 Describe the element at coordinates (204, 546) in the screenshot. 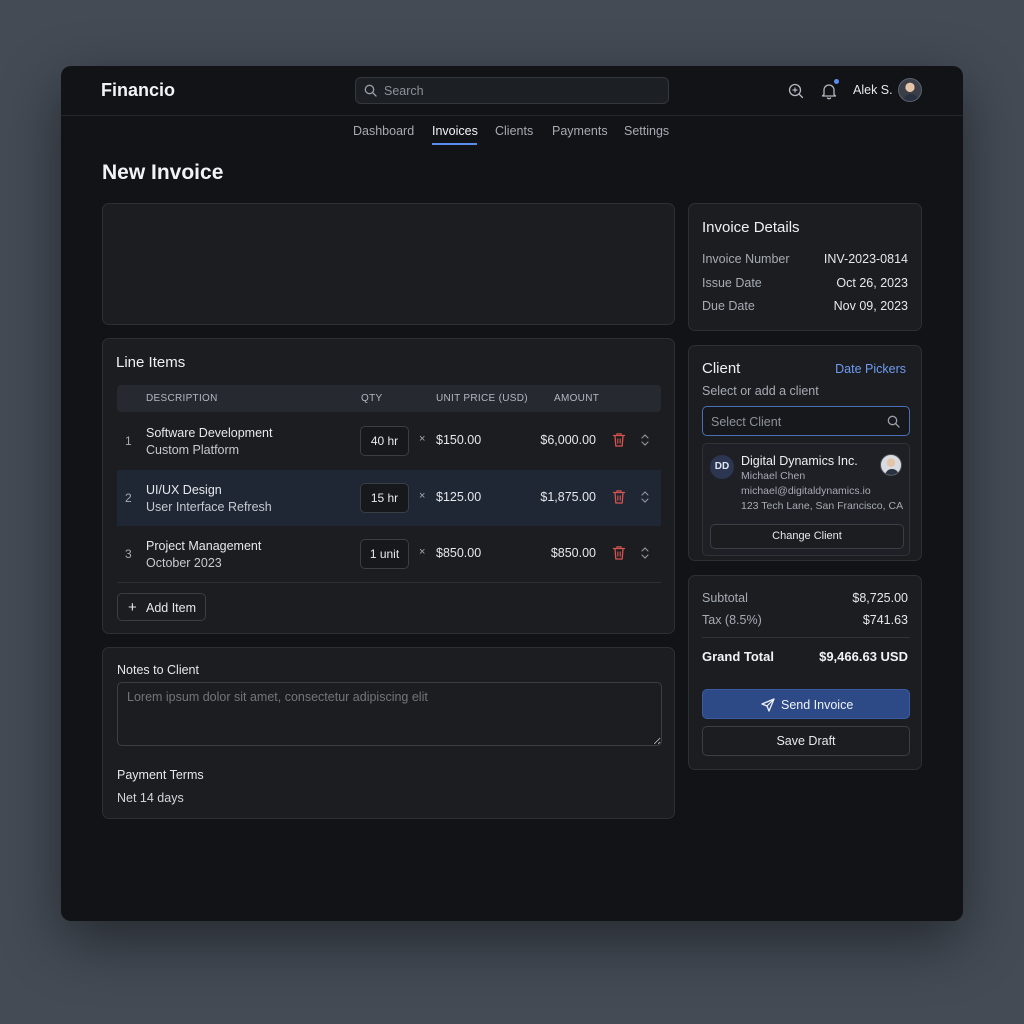

I see `item-title: Project Management` at that location.